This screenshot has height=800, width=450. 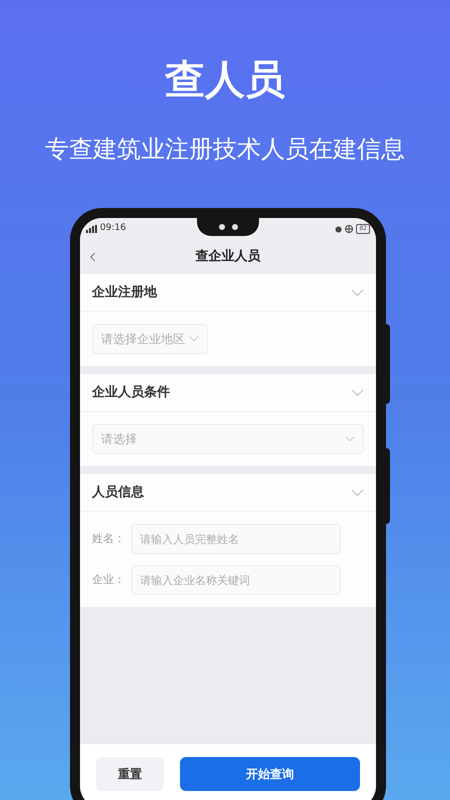 I want to click on hero-title: 查人员, so click(x=225, y=80).